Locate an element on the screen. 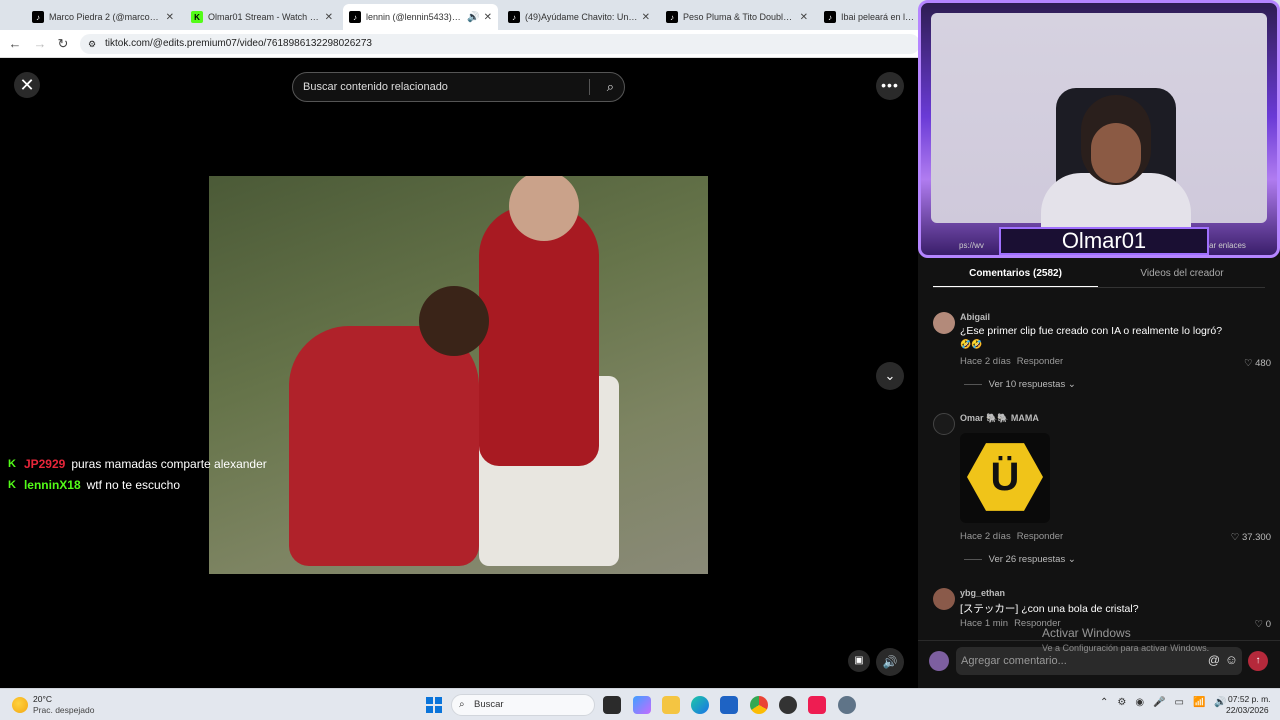 The image size is (1280, 720). streamer-name: Olmar01 is located at coordinates (1104, 241).